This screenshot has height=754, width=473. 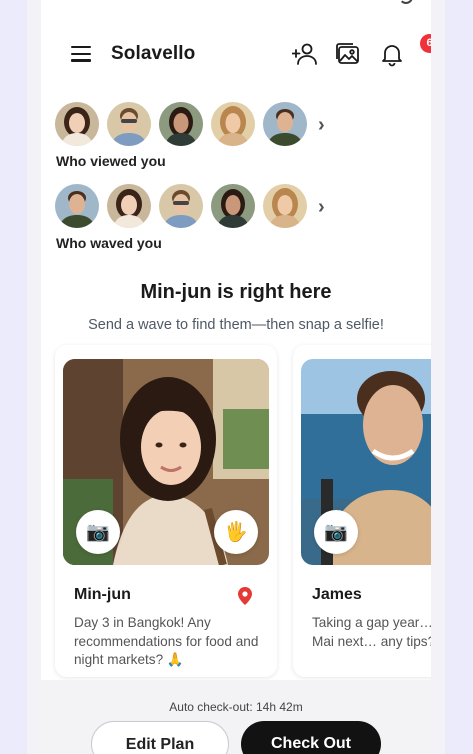 What do you see at coordinates (236, 54) in the screenshot?
I see `top-bar: Solavello` at bounding box center [236, 54].